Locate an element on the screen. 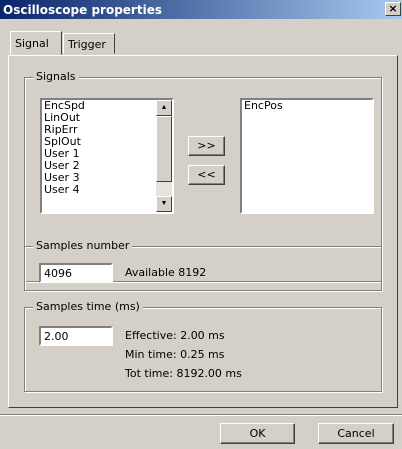 The width and height of the screenshot is (402, 449). list-item: EncPos is located at coordinates (307, 106).